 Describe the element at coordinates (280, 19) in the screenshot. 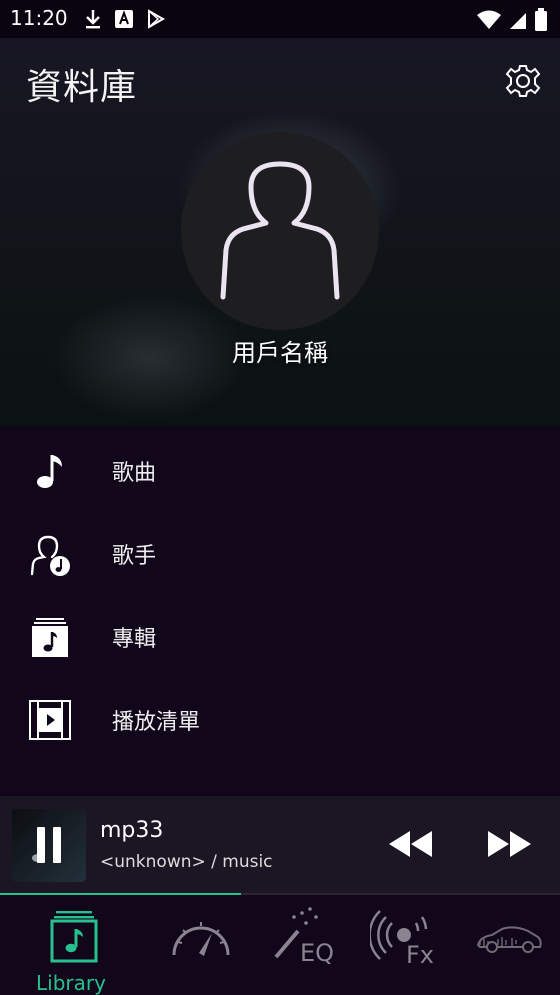

I see `status-bar: 11:20` at that location.